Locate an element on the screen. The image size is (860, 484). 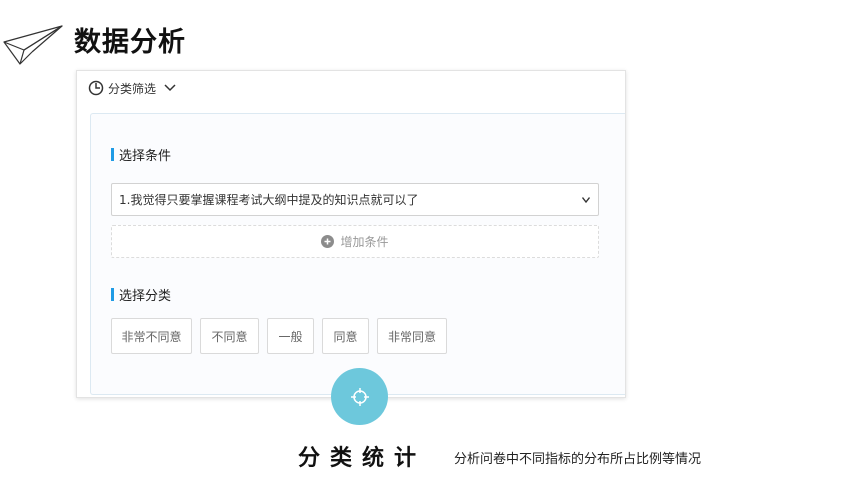
option-strongly-agree: 非常同意 is located at coordinates (412, 336).